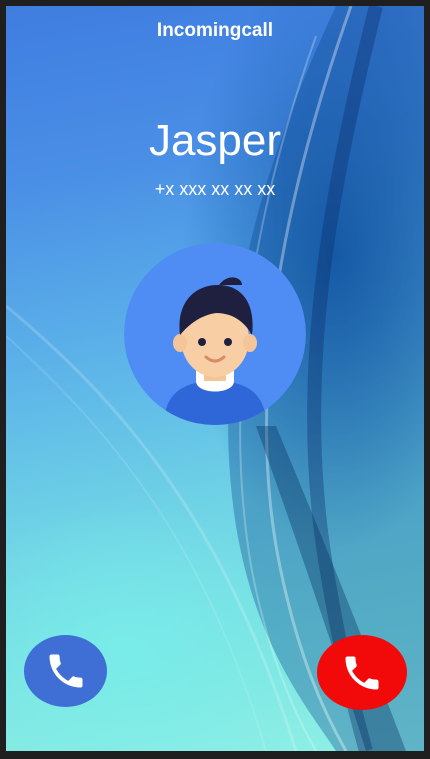 The height and width of the screenshot is (759, 430). I want to click on person-avatar-icon, so click(215, 334).